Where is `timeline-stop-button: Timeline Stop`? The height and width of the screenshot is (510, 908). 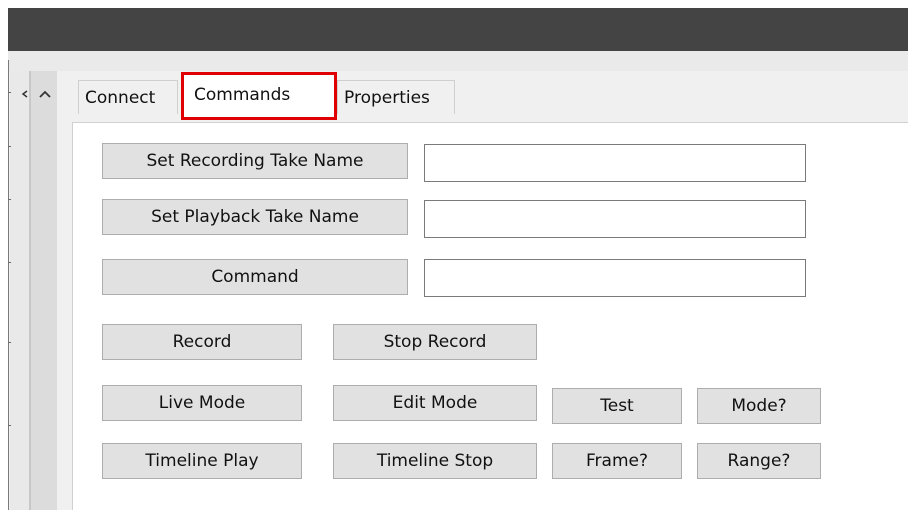 timeline-stop-button: Timeline Stop is located at coordinates (435, 461).